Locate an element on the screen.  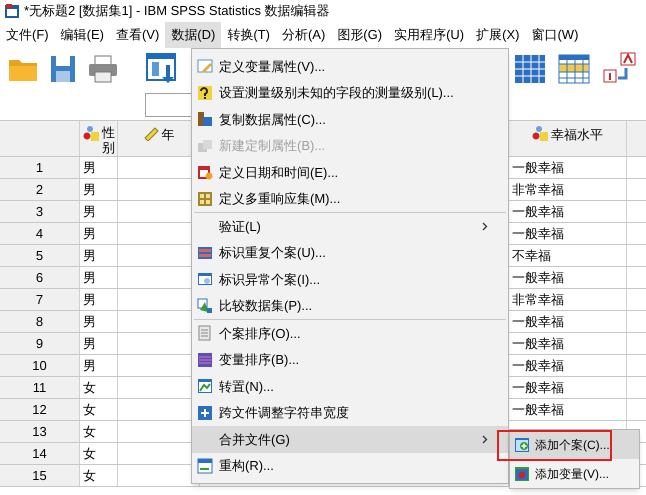
row-number: 5 is located at coordinates (40, 255).